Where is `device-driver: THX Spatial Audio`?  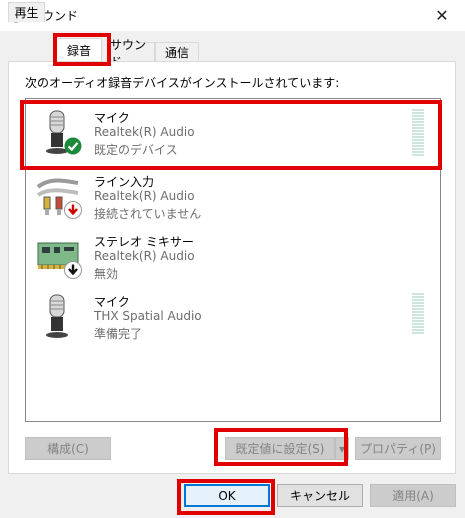
device-driver: THX Spatial Audio is located at coordinates (148, 316).